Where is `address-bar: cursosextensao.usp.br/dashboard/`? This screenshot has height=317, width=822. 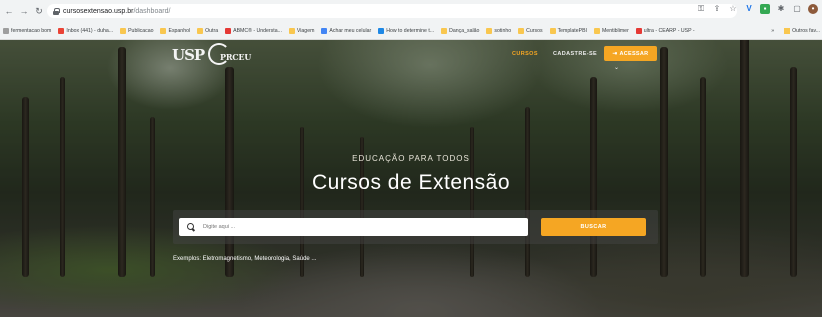 address-bar: cursosextensao.usp.br/dashboard/ is located at coordinates (392, 11).